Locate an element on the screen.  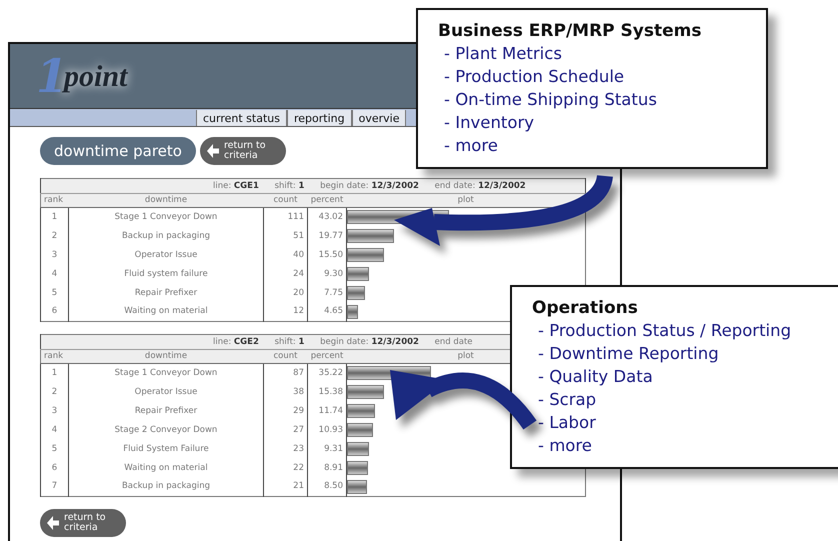
callout-item: - Quality Data is located at coordinates (595, 377).